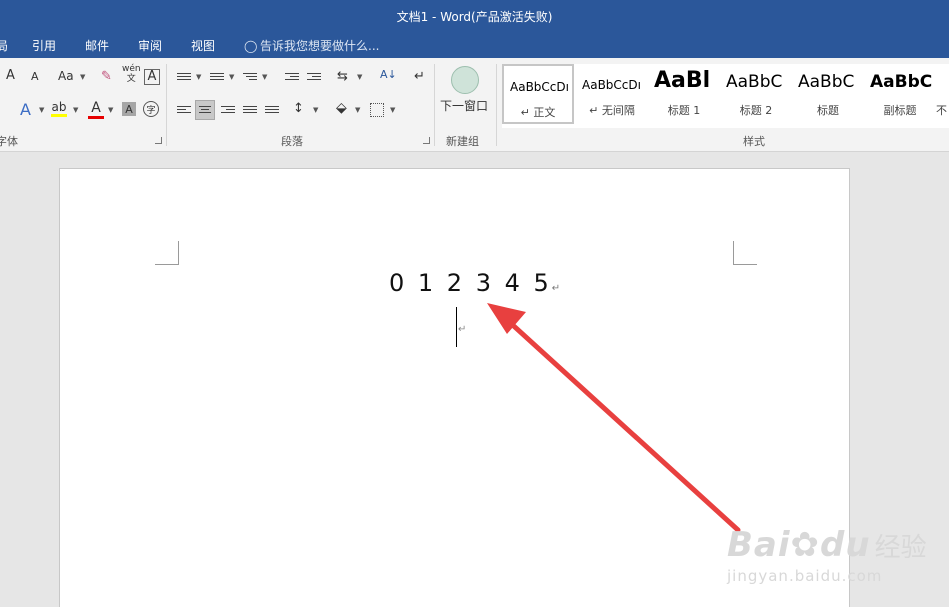  Describe the element at coordinates (250, 77) in the screenshot. I see `multilevel-list-icon` at that location.